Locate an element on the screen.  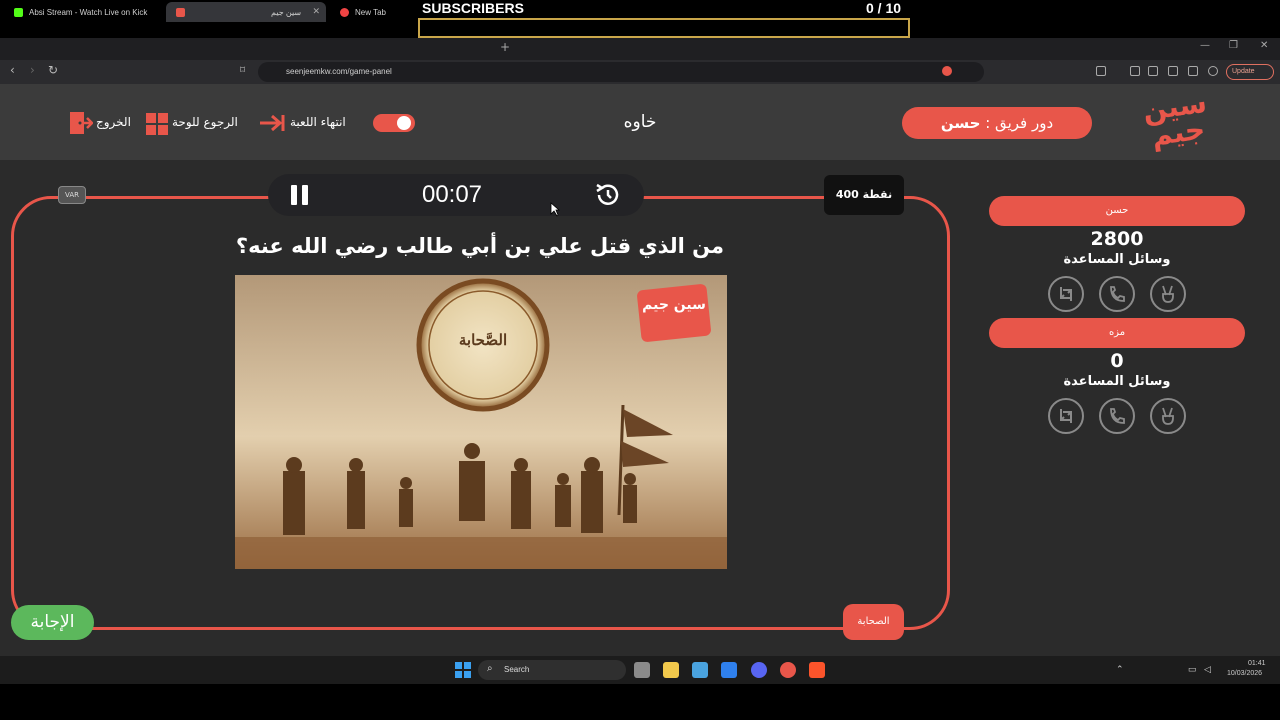
brave-shield-icon is located at coordinates (947, 71).